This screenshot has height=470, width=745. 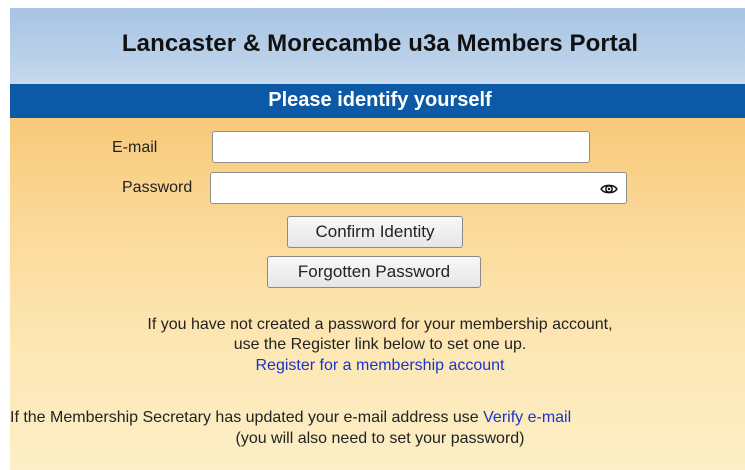 I want to click on portal-title: Lancaster & Morecambe u3a Members Portal, so click(x=380, y=43).